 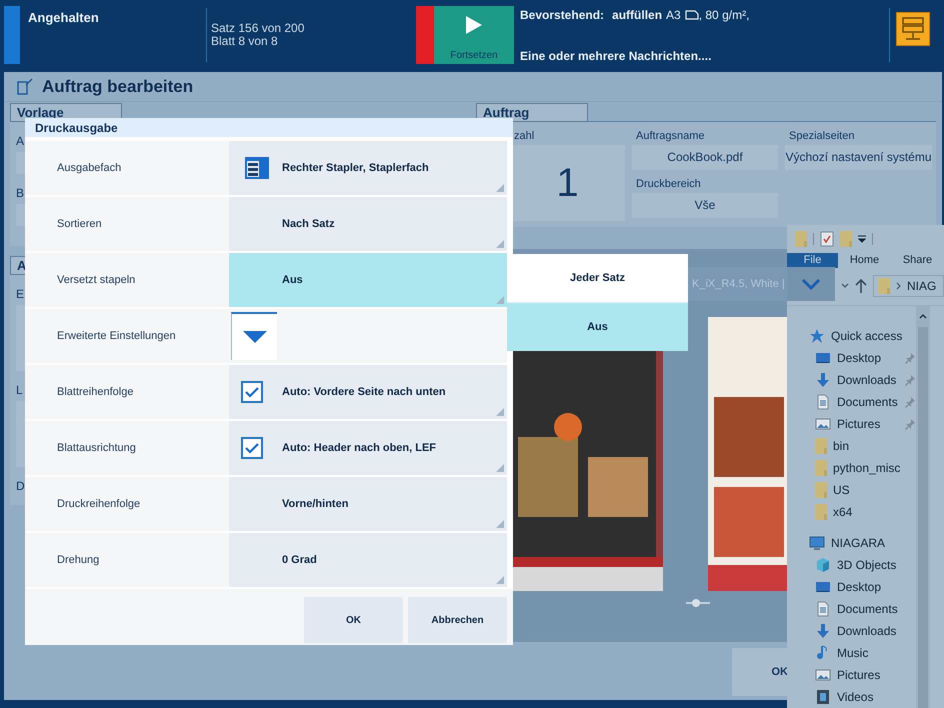 What do you see at coordinates (668, 184) in the screenshot?
I see `field-label: Druckbereich` at bounding box center [668, 184].